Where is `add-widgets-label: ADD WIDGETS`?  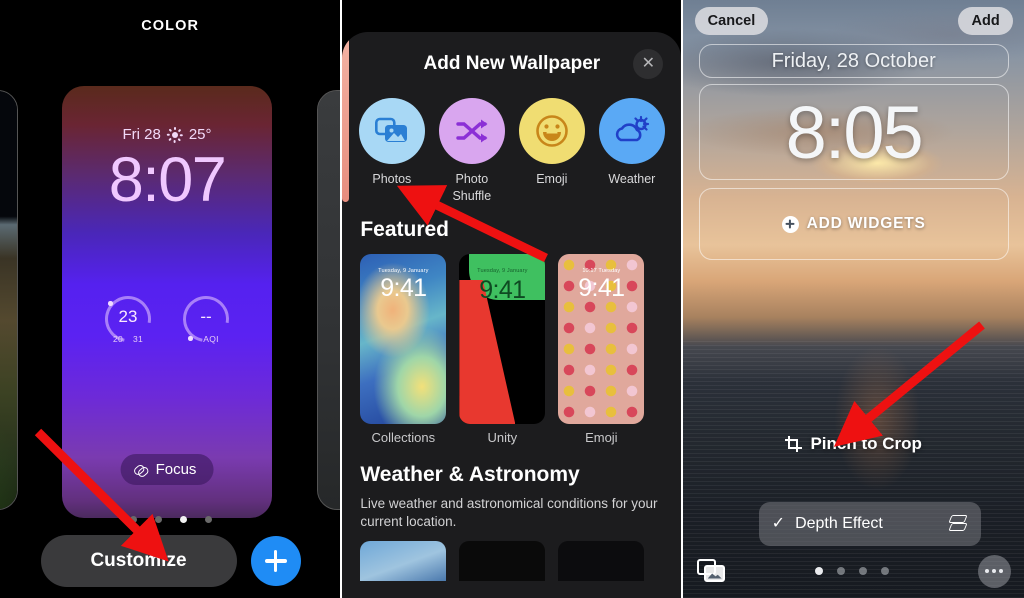
add-widgets-label: ADD WIDGETS is located at coordinates (866, 223).